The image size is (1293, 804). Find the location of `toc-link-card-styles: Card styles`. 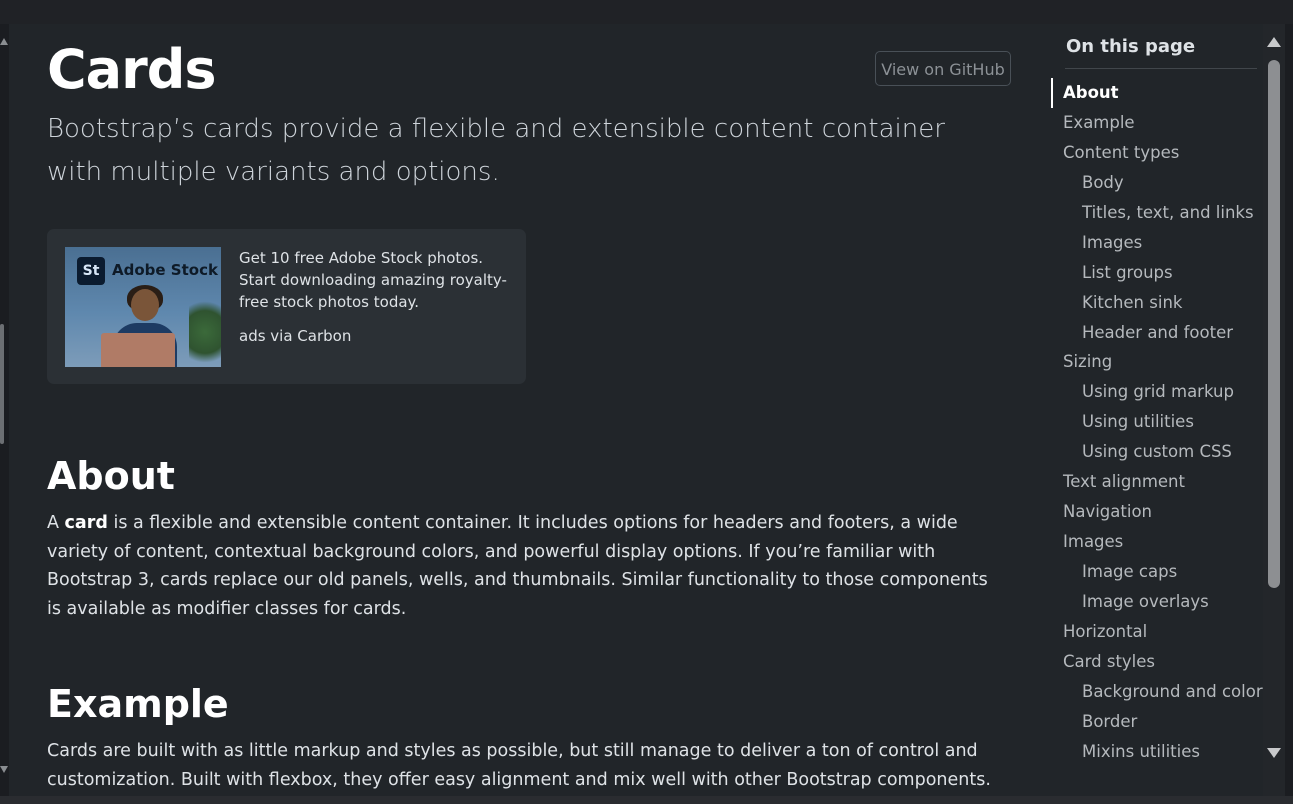

toc-link-card-styles: Card styles is located at coordinates (1157, 662).